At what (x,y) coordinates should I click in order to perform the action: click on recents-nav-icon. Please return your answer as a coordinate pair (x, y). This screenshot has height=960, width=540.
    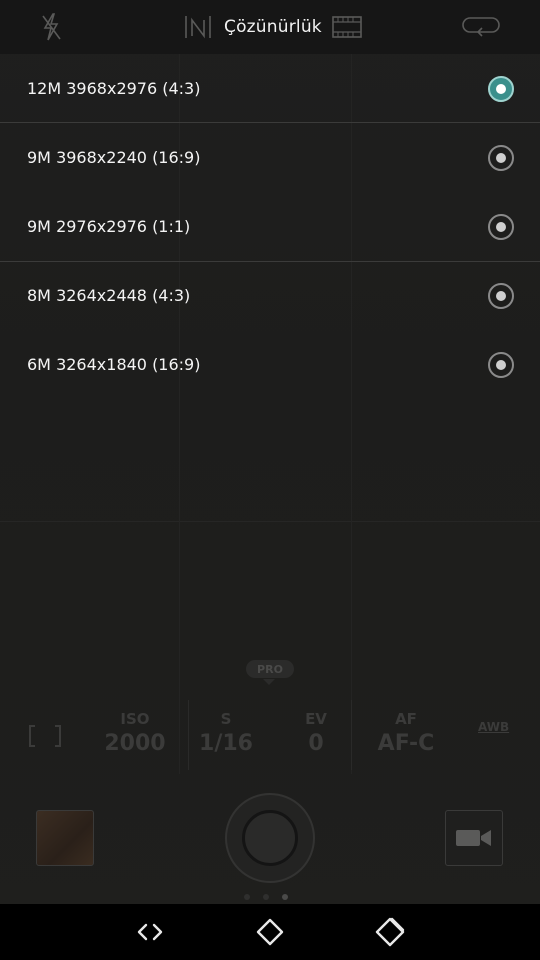
    Looking at the image, I should click on (390, 932).